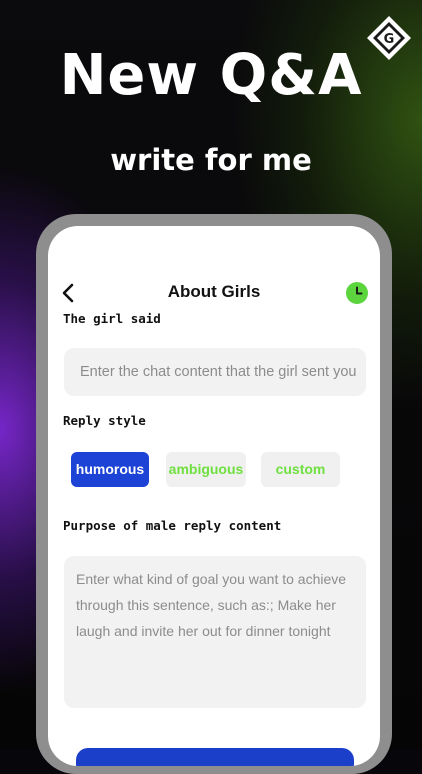 This screenshot has height=774, width=422. Describe the element at coordinates (206, 469) in the screenshot. I see `style-option-ambiguous: ambiguous` at that location.